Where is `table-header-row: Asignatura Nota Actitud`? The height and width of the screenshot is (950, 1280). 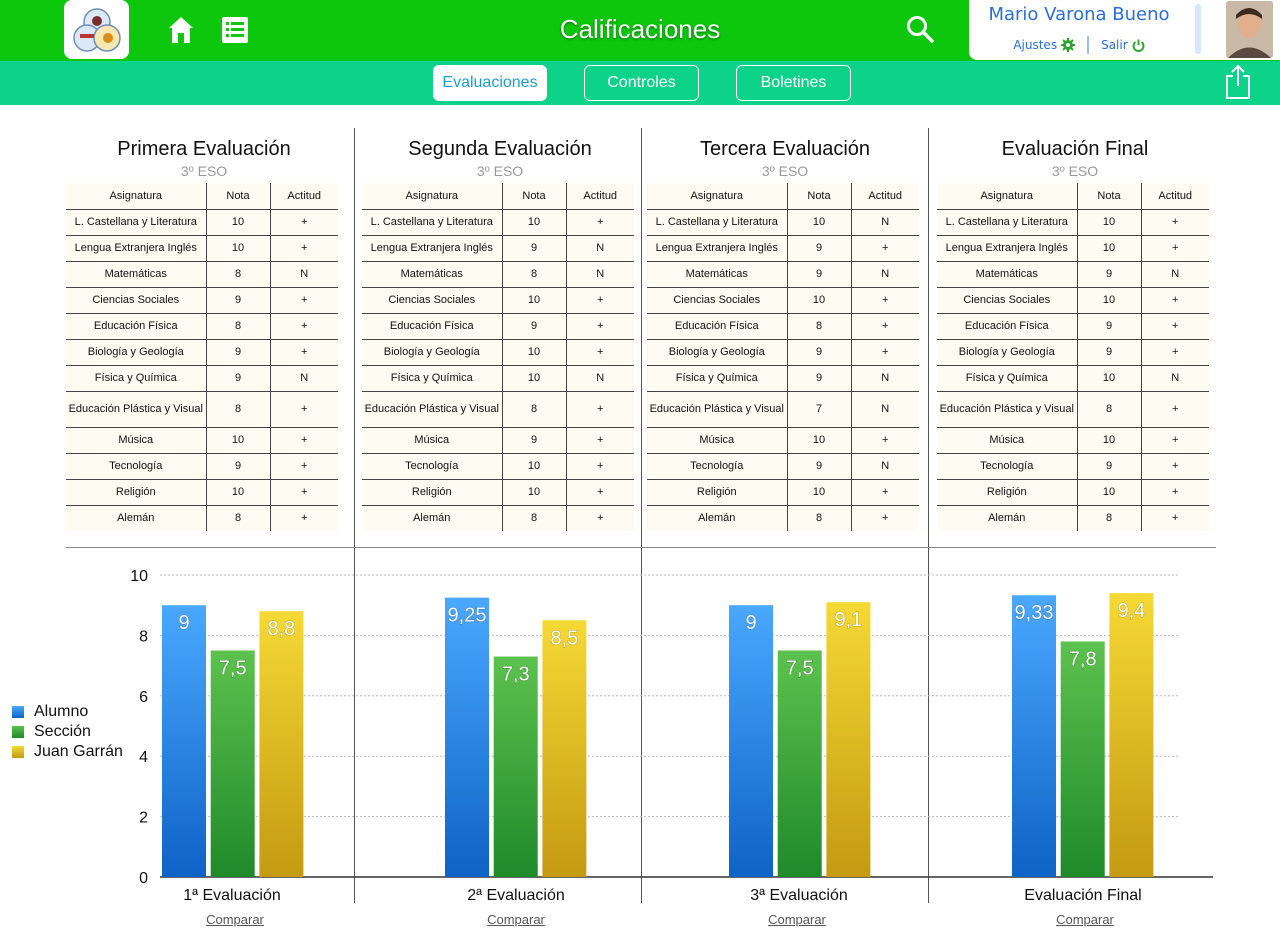 table-header-row: Asignatura Nota Actitud is located at coordinates (783, 196).